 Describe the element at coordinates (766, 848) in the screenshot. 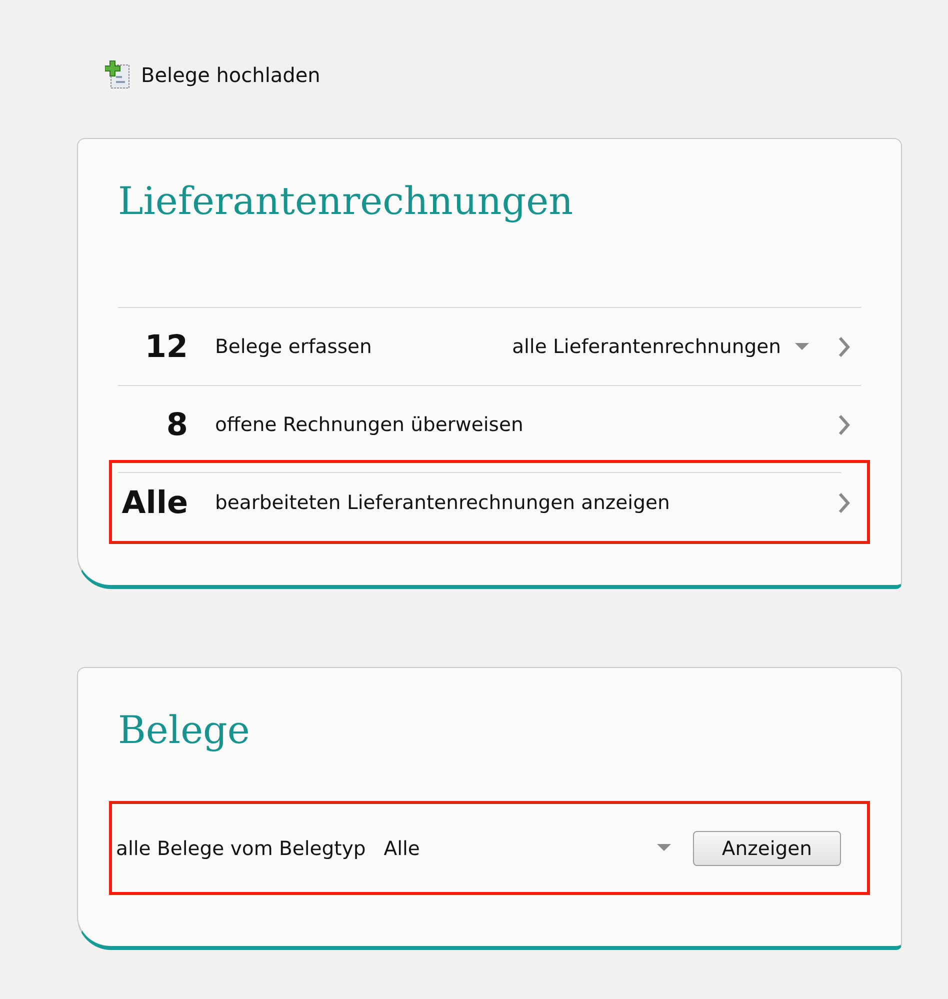

I see `show-button: Anzeigen` at that location.